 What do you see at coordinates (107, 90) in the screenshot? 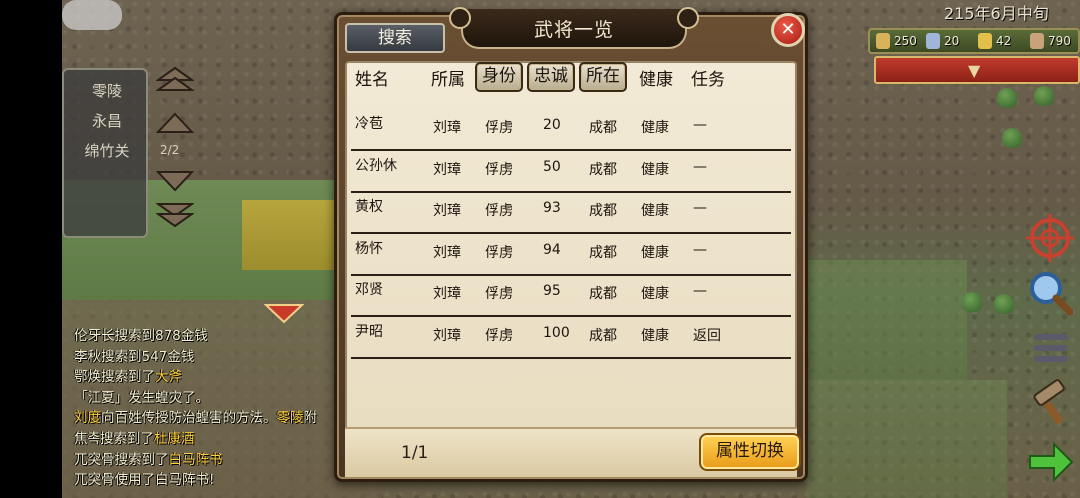
I see `city-item: 零陵` at bounding box center [107, 90].